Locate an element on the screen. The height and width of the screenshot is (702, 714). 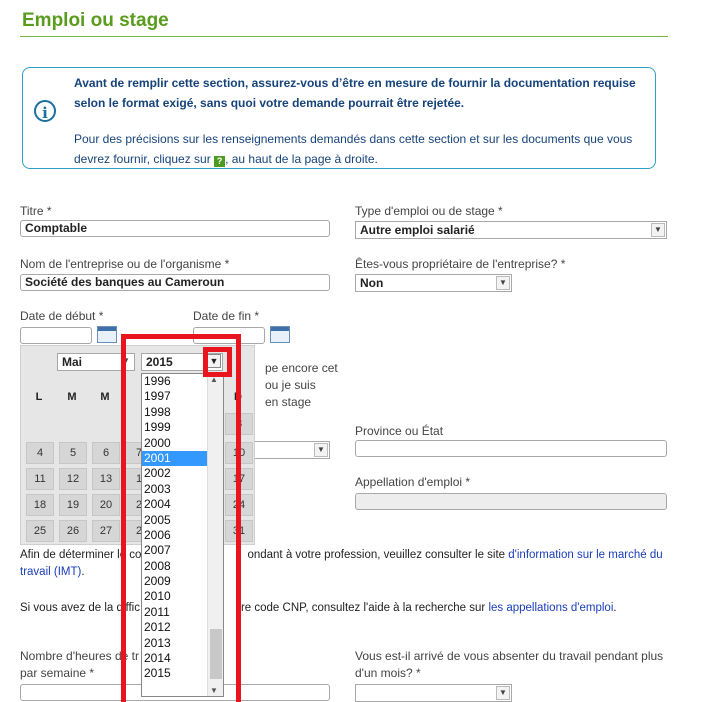
absence-select: ▼ is located at coordinates (433, 693).